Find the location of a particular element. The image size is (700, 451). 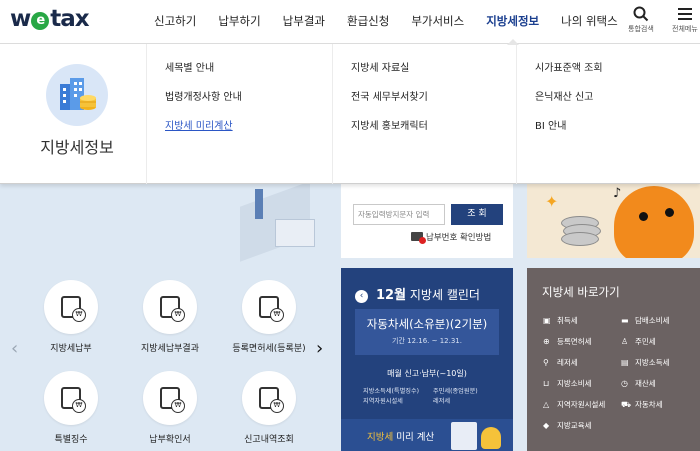

quick-local-tax-payment-result: 지방세납부결과 is located at coordinates (170, 317).